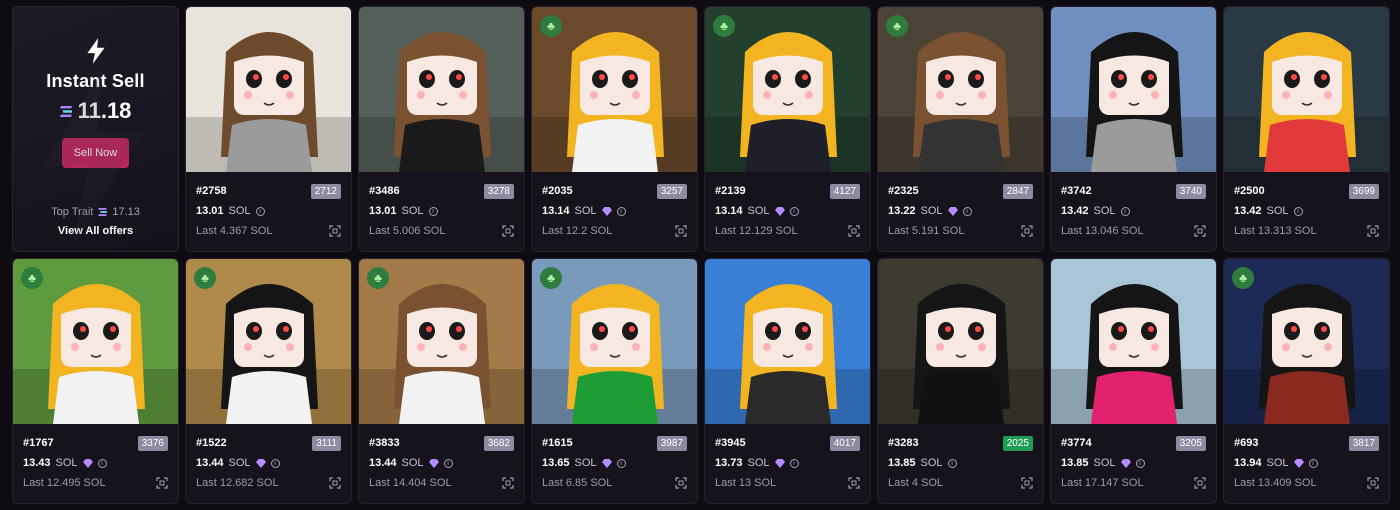 The height and width of the screenshot is (510, 1400). Describe the element at coordinates (384, 443) in the screenshot. I see `nft-number: #3833` at that location.